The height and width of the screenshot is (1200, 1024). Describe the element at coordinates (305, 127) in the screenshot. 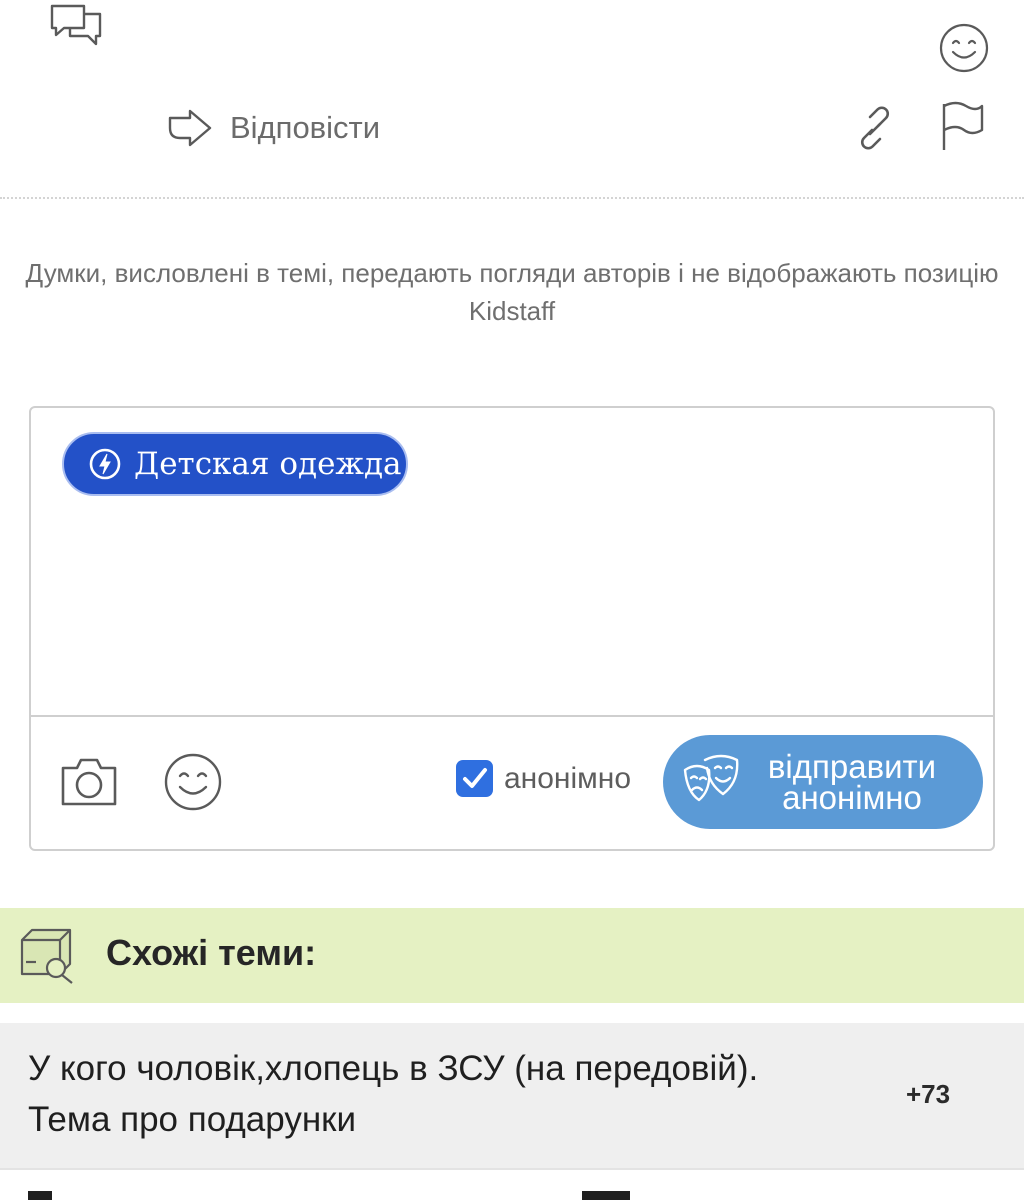

I see `reply-label: Відповісти` at that location.